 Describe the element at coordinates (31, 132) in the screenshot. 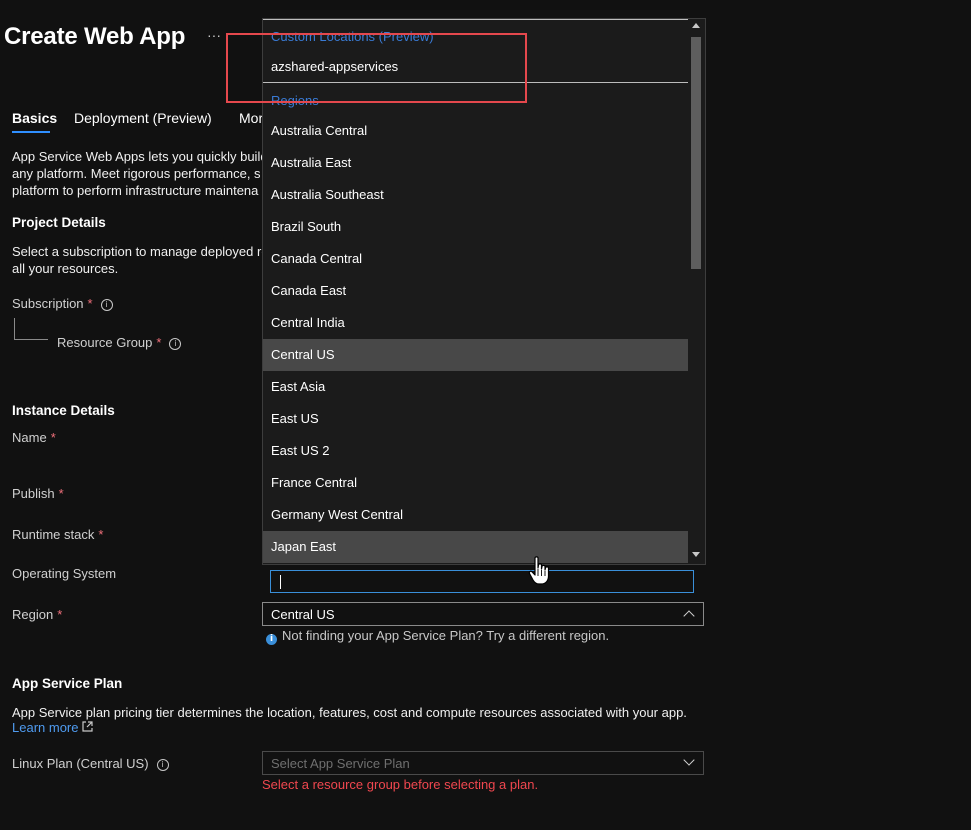

I see `active-tab-indicator` at that location.